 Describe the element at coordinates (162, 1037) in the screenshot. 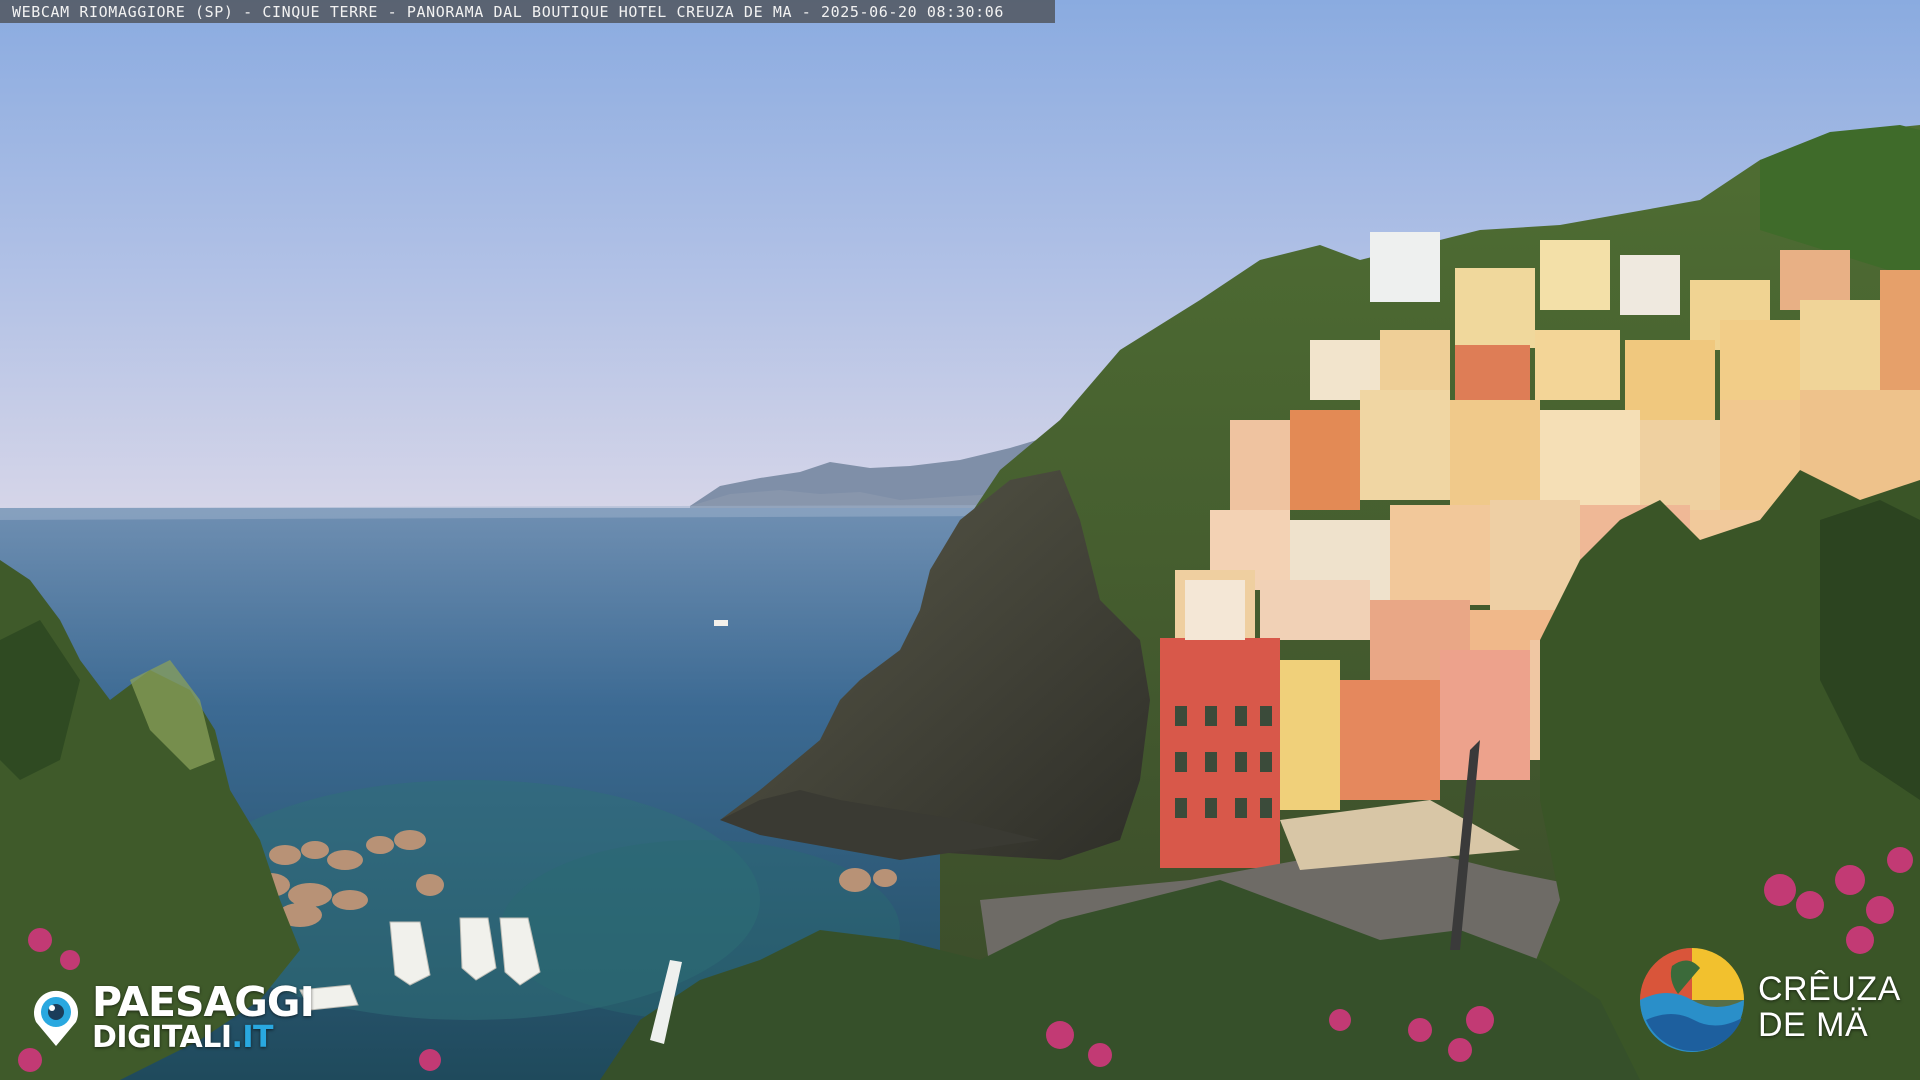

I see `logo-line-2-main: DIGITALI` at that location.